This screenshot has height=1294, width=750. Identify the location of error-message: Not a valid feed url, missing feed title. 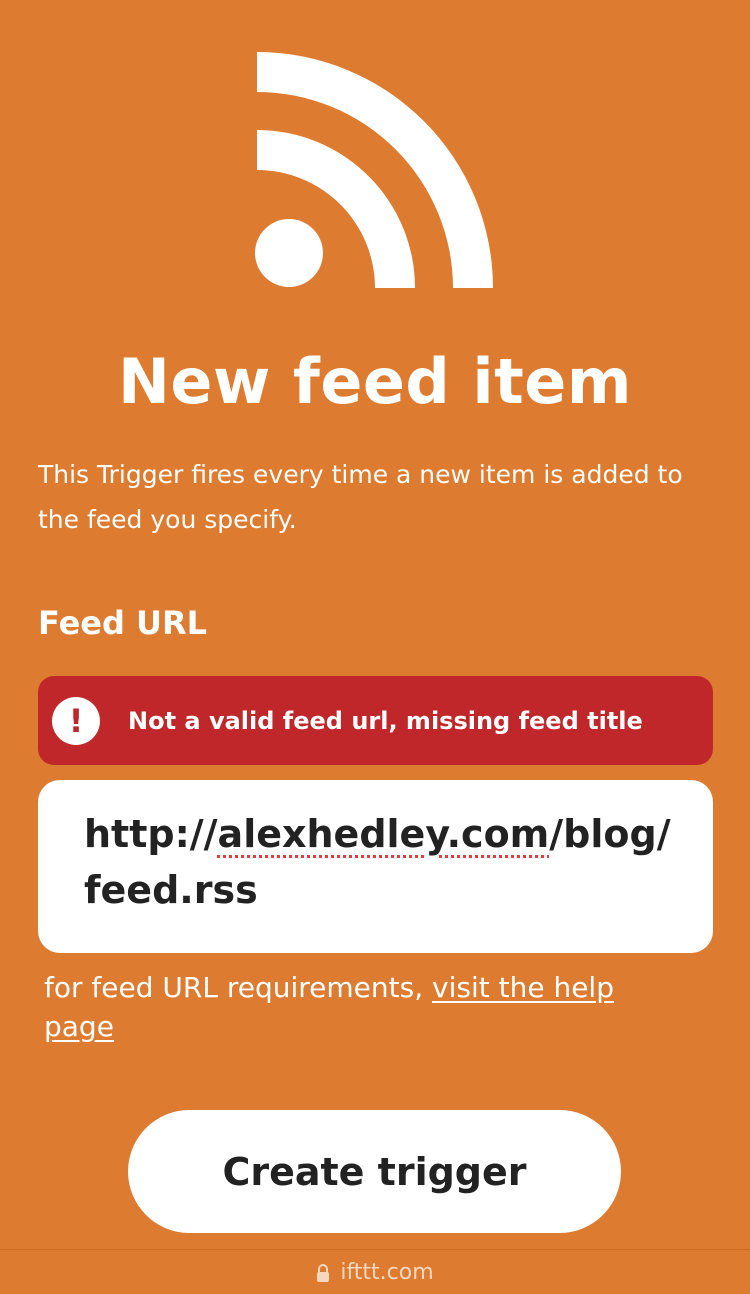
(385, 720).